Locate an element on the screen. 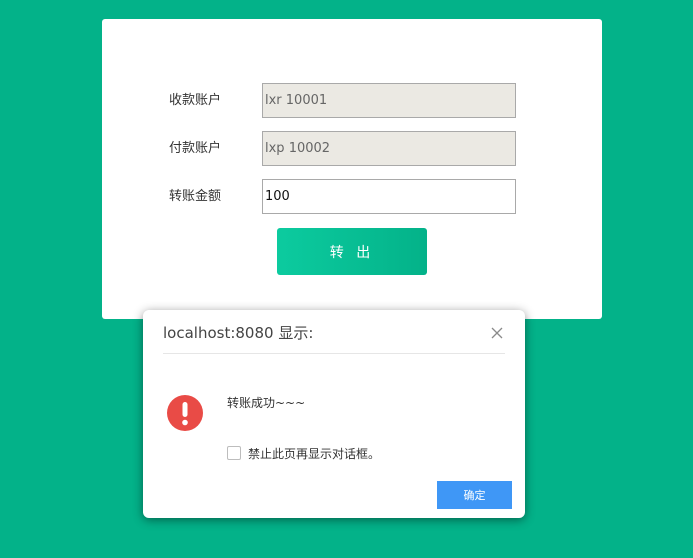 This screenshot has height=558, width=693. ok-button: 确定 is located at coordinates (474, 495).